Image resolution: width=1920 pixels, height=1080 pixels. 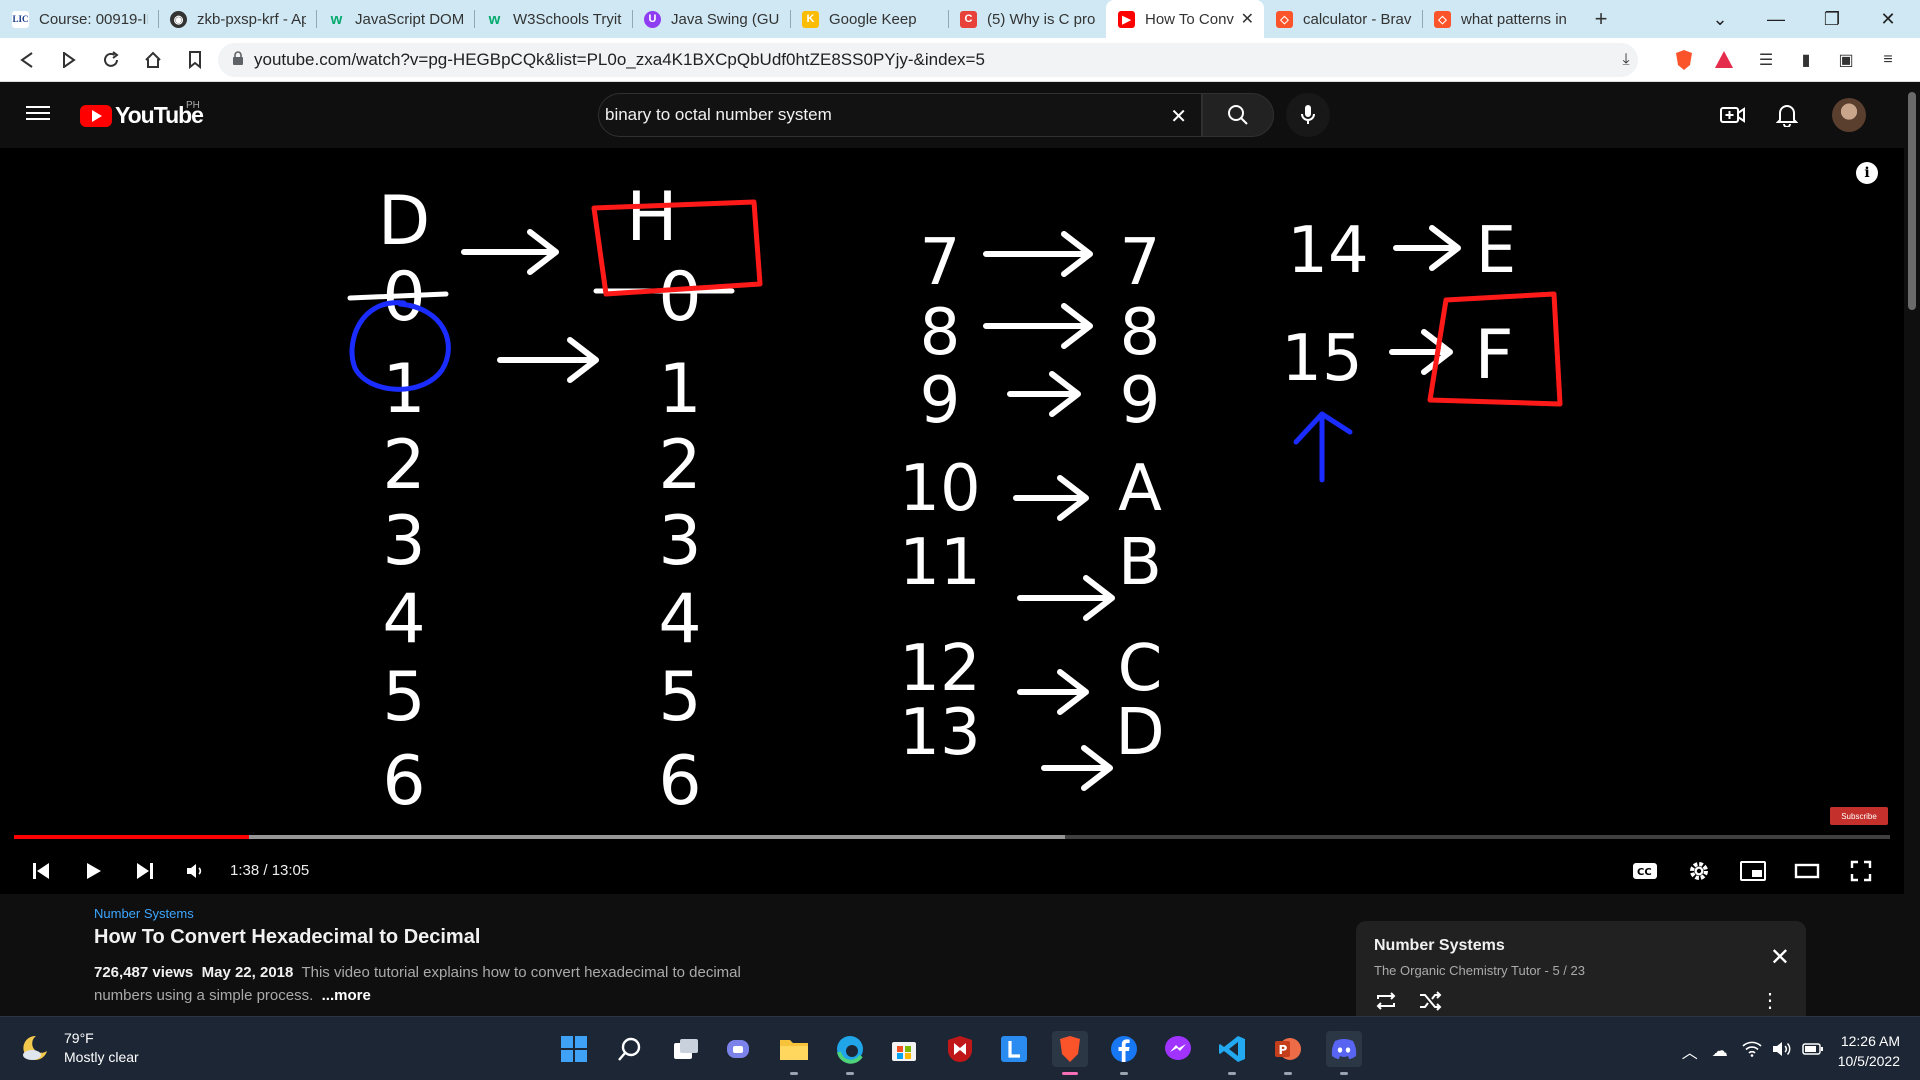 What do you see at coordinates (1912, 549) in the screenshot?
I see `page-scrollbar` at bounding box center [1912, 549].